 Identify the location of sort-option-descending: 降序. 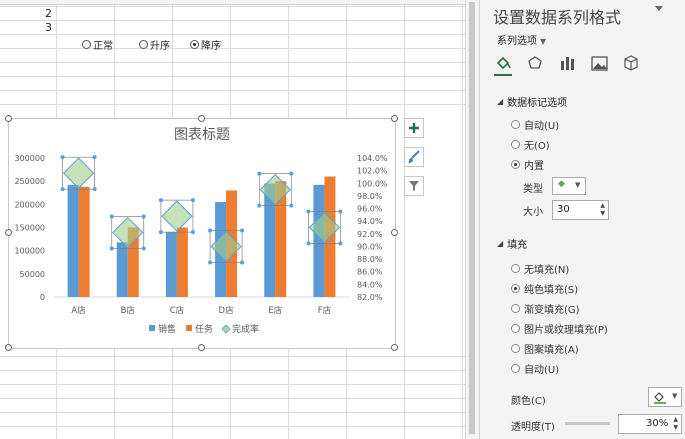
(205, 44).